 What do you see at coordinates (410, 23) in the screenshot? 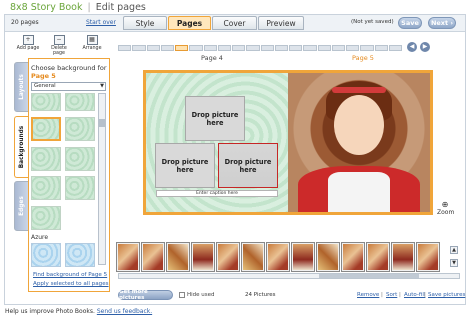
I see `save-button: Save` at bounding box center [410, 23].